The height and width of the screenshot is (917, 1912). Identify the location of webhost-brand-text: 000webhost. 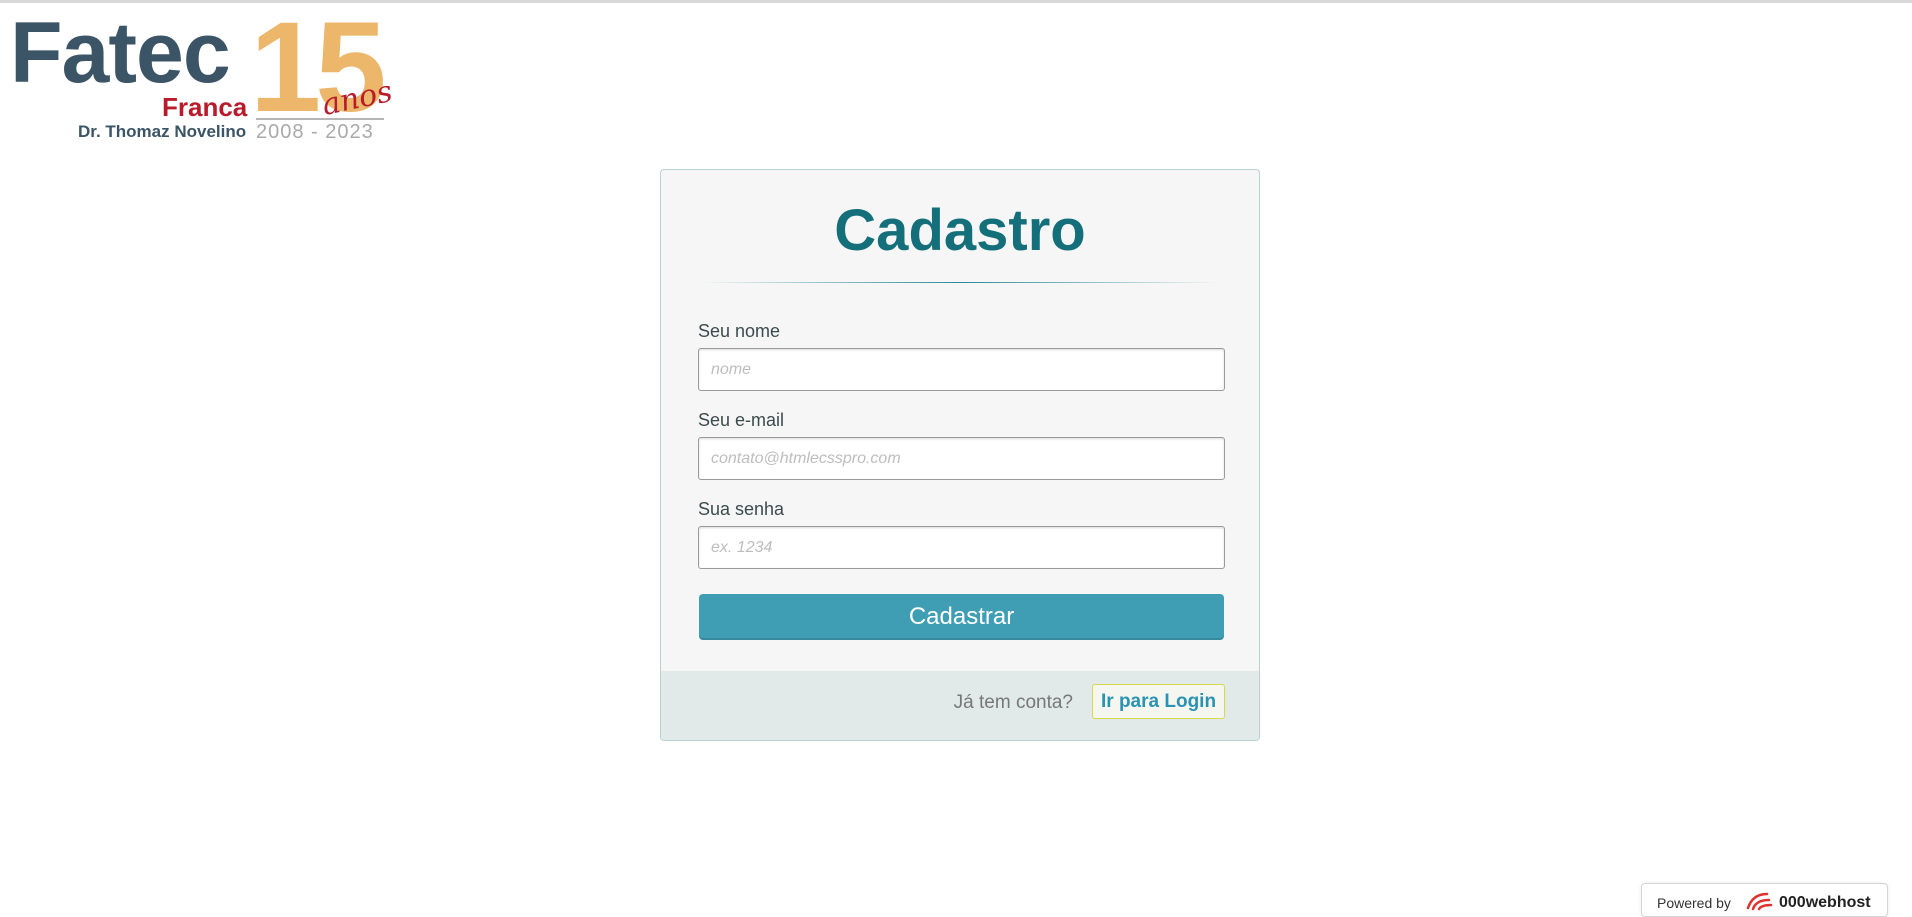
(1825, 902).